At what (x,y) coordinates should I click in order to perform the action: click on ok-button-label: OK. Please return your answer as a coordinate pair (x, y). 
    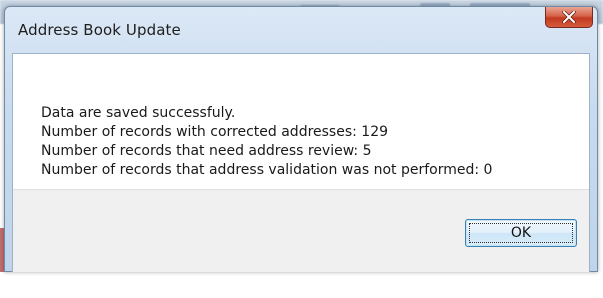
    Looking at the image, I should click on (521, 233).